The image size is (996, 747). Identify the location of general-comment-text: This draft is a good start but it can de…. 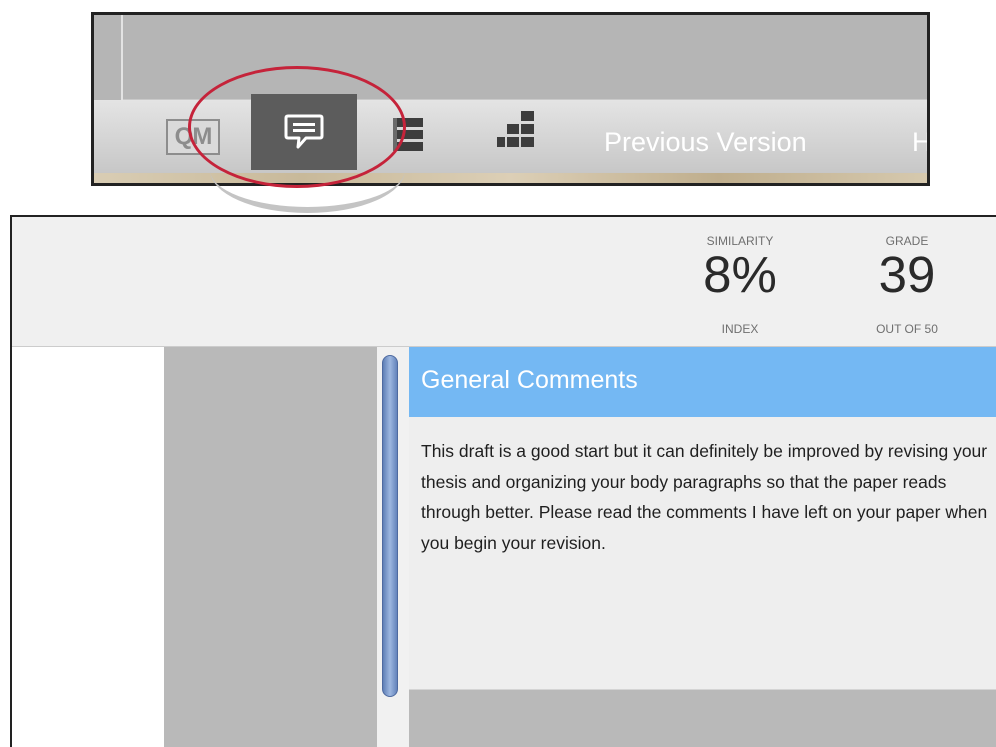
(704, 497).